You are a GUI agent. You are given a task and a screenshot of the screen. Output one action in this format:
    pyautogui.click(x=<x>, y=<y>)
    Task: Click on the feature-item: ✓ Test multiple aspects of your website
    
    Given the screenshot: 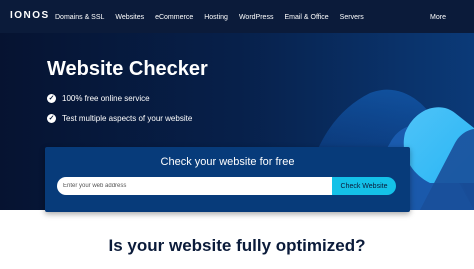 What is the action you would take?
    pyautogui.click(x=119, y=118)
    